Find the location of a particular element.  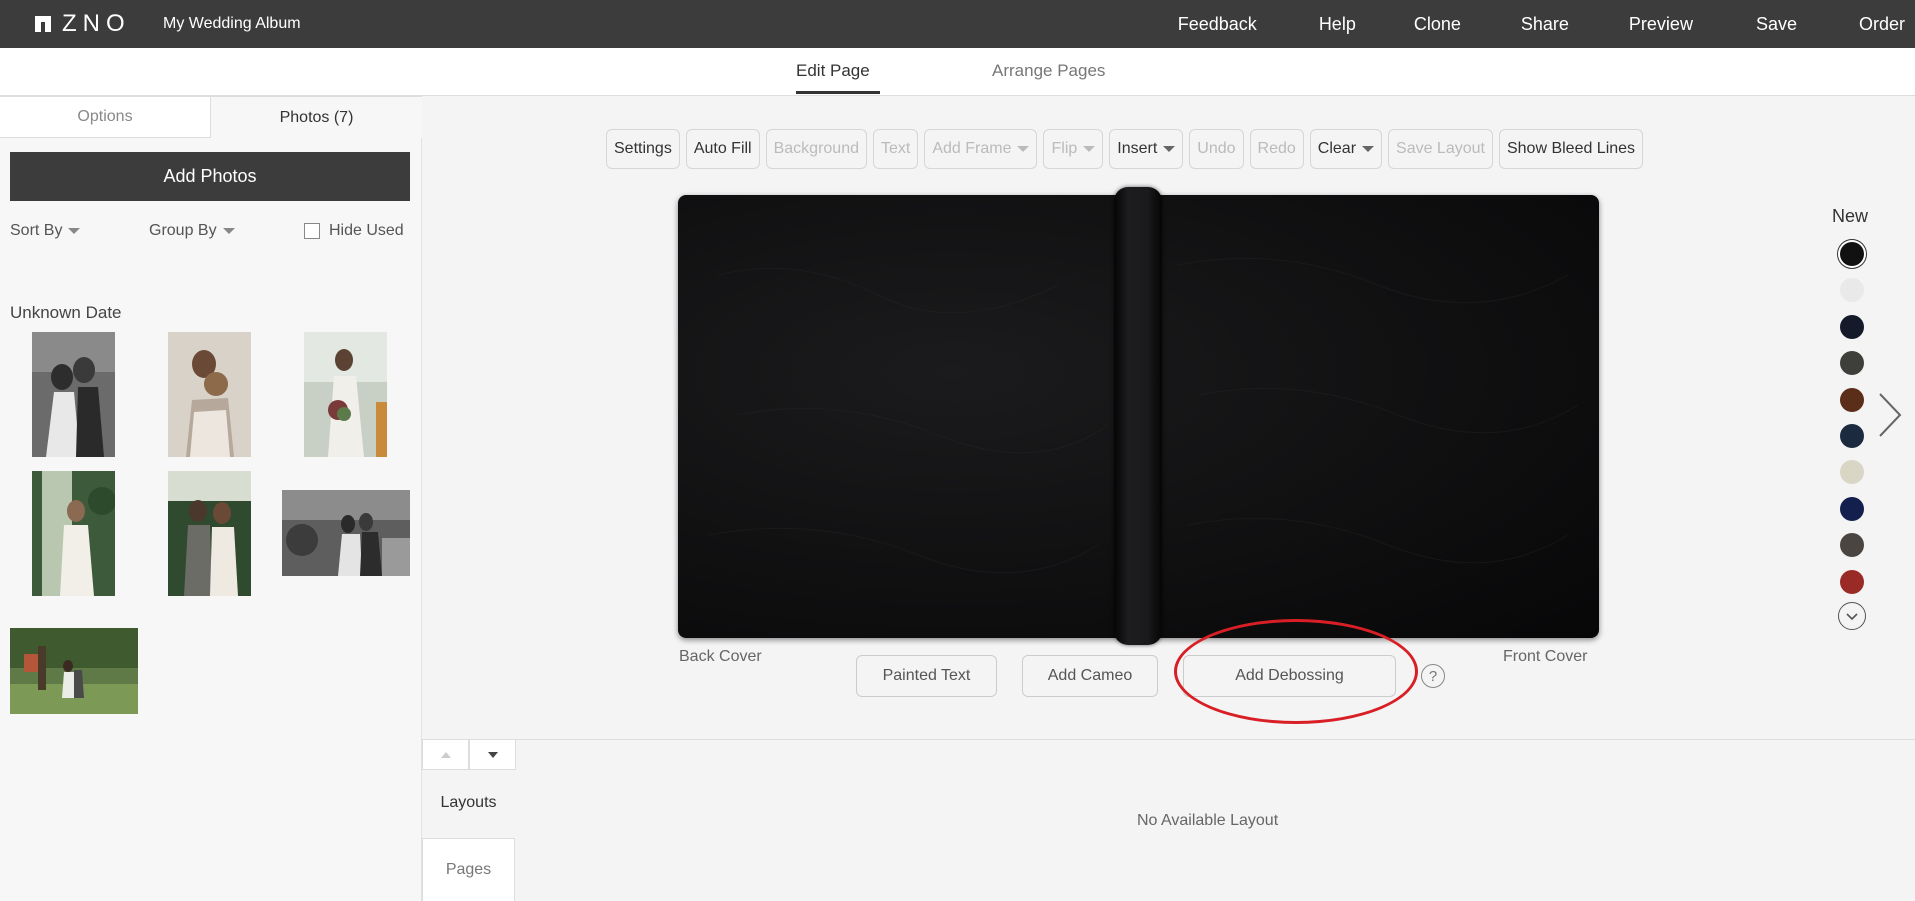

text-button: Text is located at coordinates (896, 149).